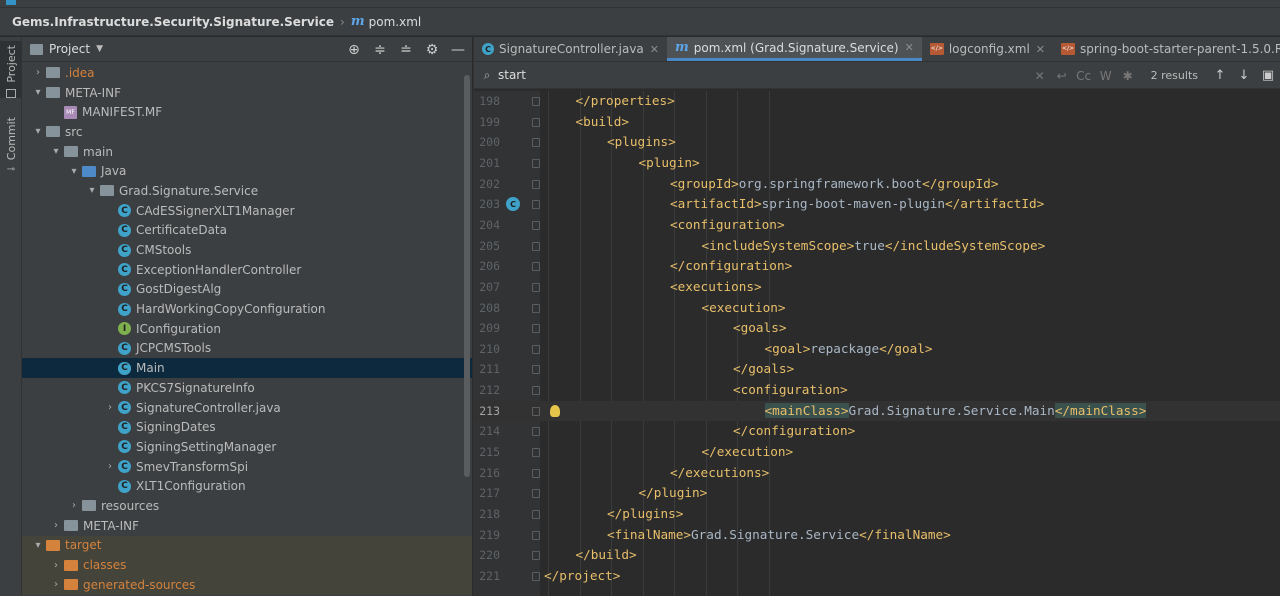  I want to click on code-line: 214 </configuration>, so click(877, 431).